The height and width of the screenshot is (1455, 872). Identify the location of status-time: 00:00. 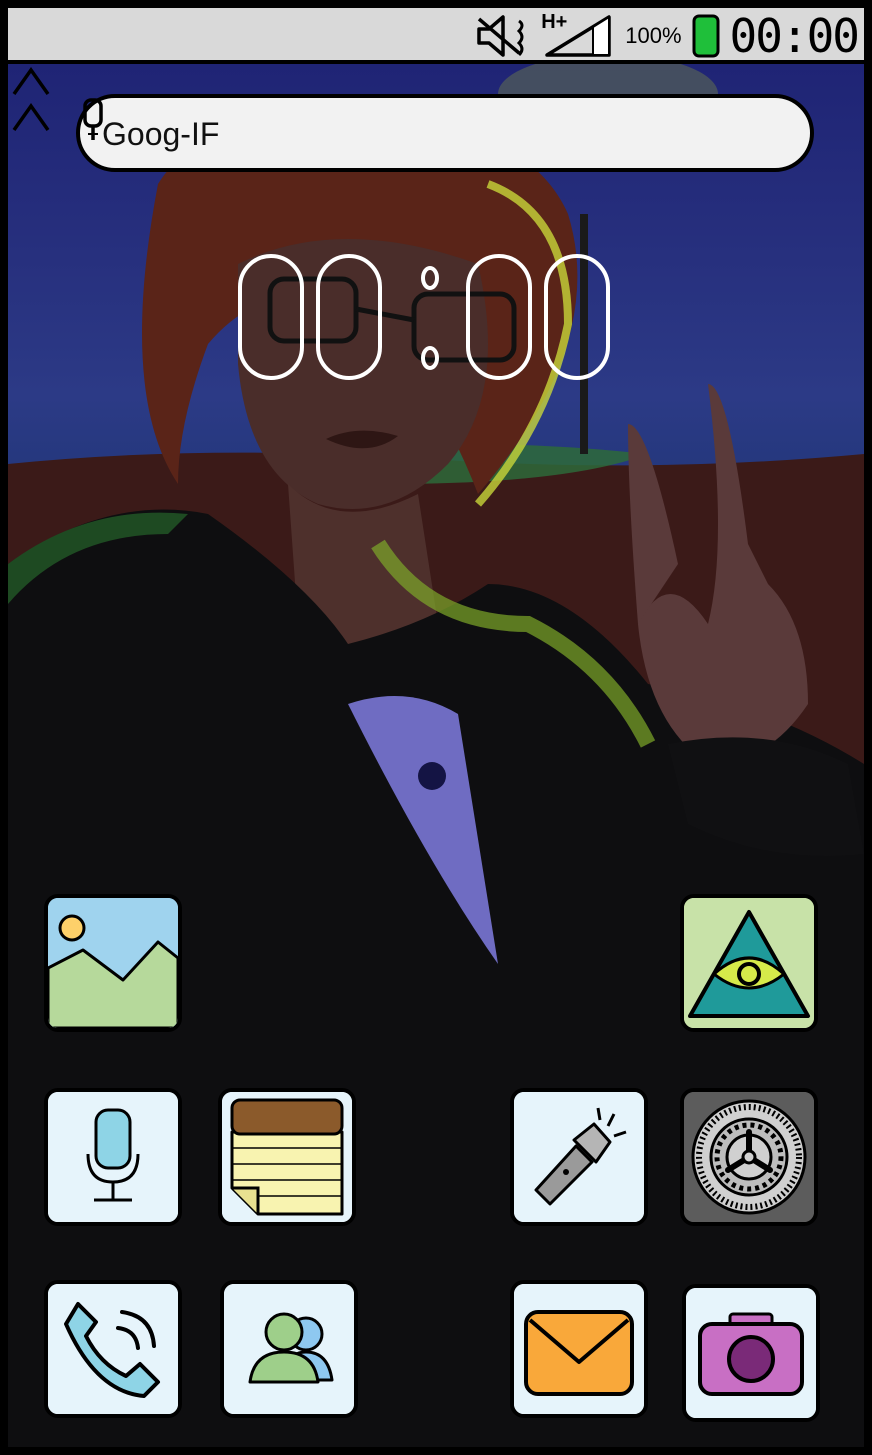
(794, 36).